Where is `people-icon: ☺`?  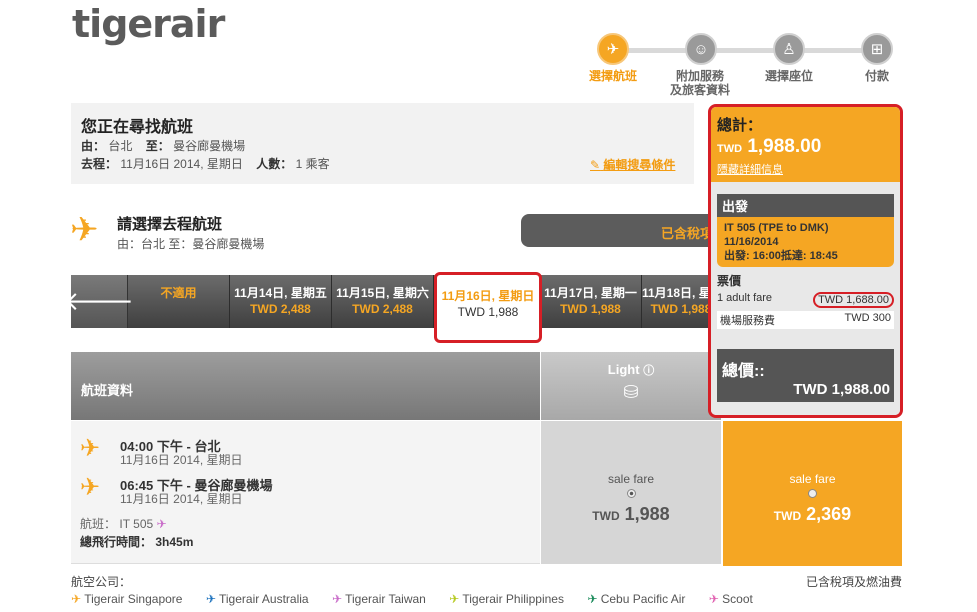 people-icon: ☺ is located at coordinates (701, 49).